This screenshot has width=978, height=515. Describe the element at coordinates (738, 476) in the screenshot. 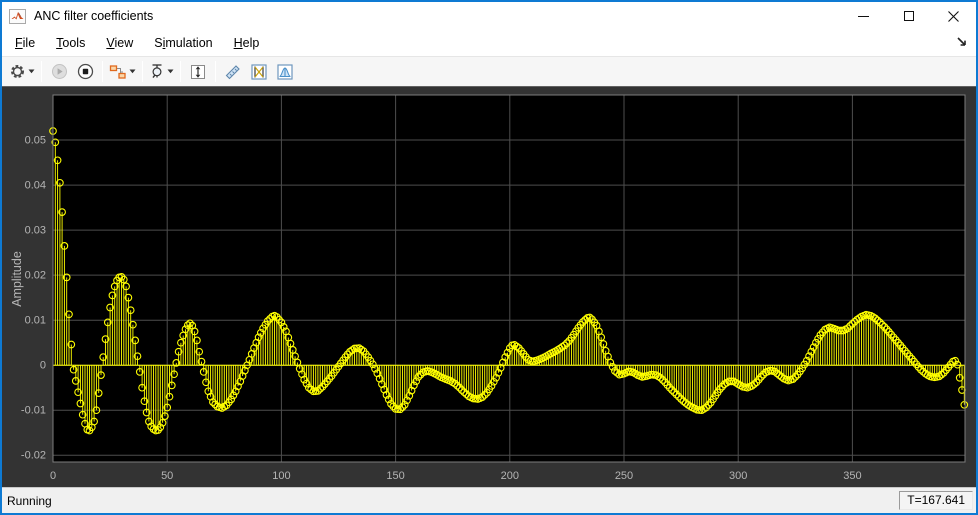

I see `svg-text: 300` at that location.